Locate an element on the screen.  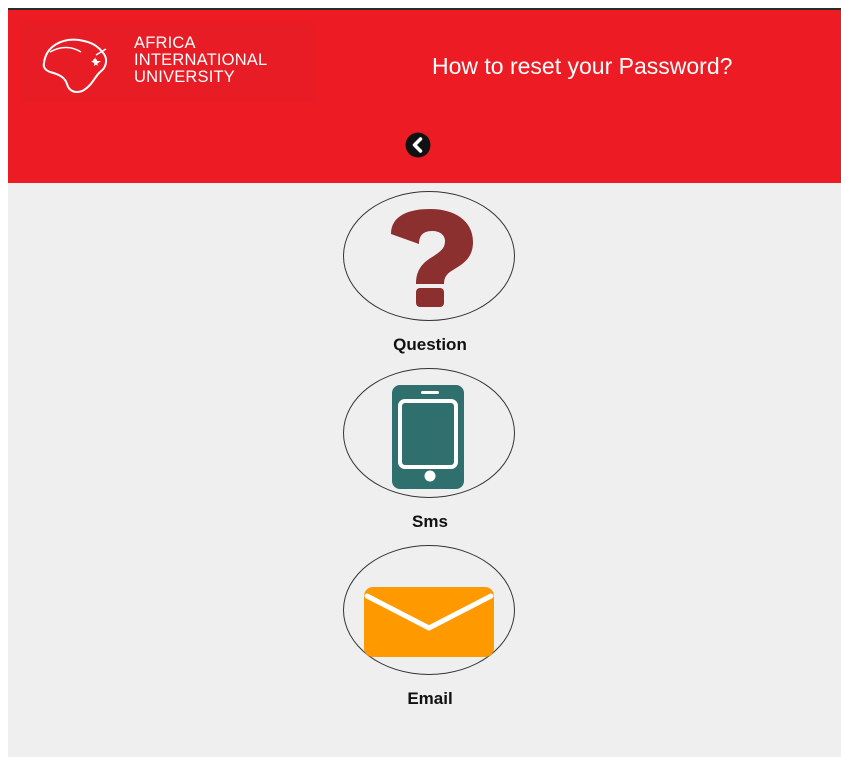
back-button is located at coordinates (418, 145).